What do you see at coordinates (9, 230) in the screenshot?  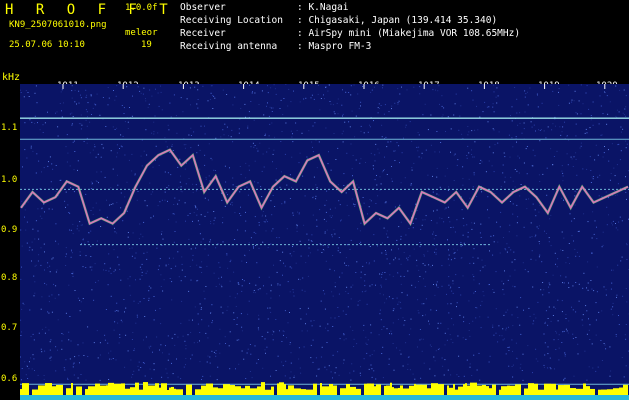 I see `y-tick-label: 0.9` at bounding box center [9, 230].